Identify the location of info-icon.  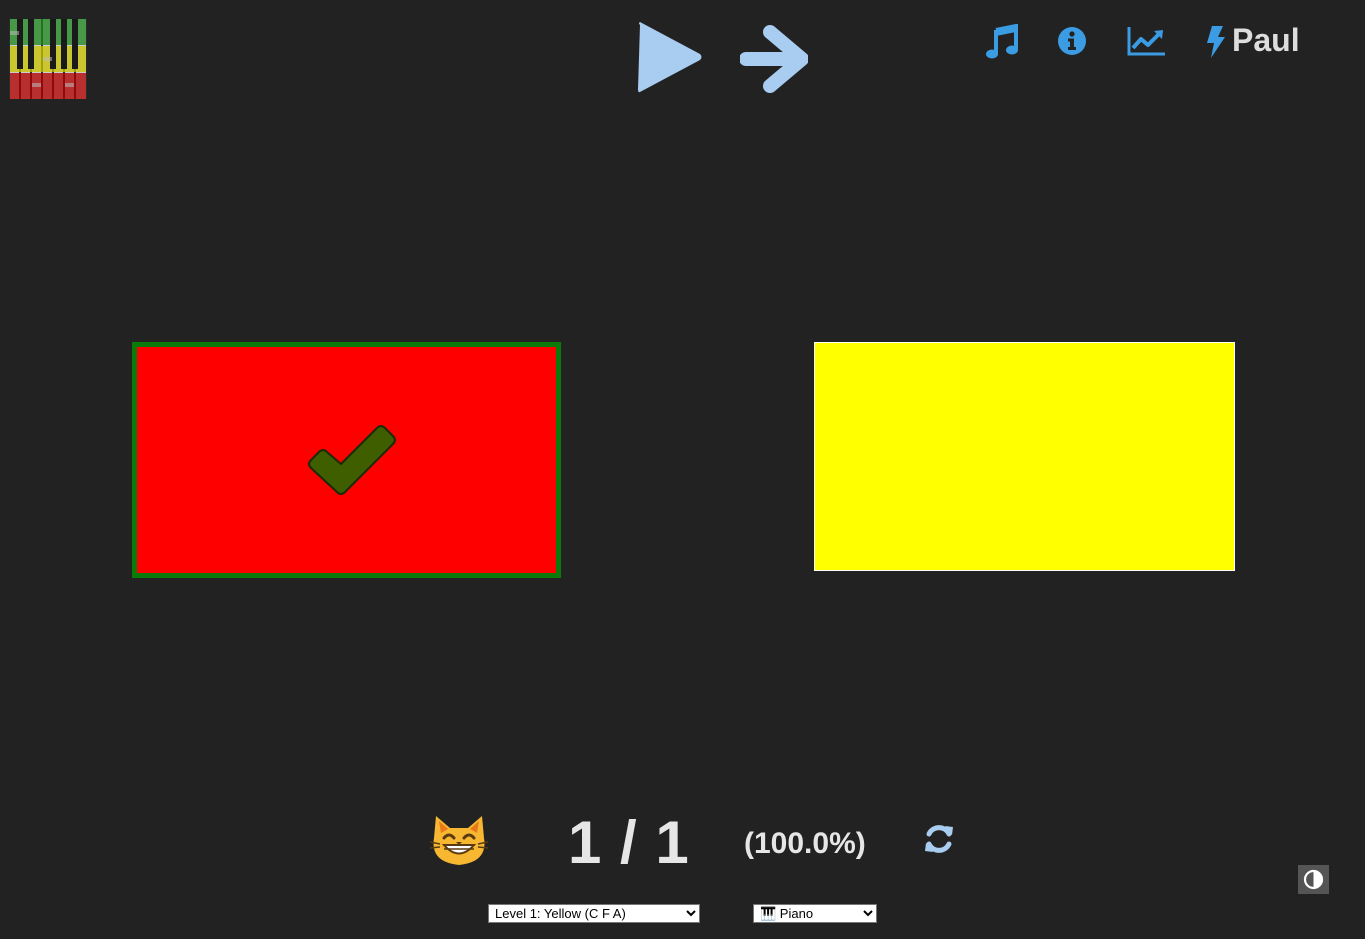
(1072, 41).